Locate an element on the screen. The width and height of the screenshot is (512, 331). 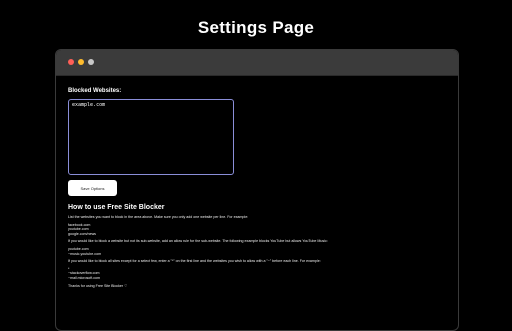
thanks-text: Thanks for using Free Site Blocker ♡ is located at coordinates (98, 285).